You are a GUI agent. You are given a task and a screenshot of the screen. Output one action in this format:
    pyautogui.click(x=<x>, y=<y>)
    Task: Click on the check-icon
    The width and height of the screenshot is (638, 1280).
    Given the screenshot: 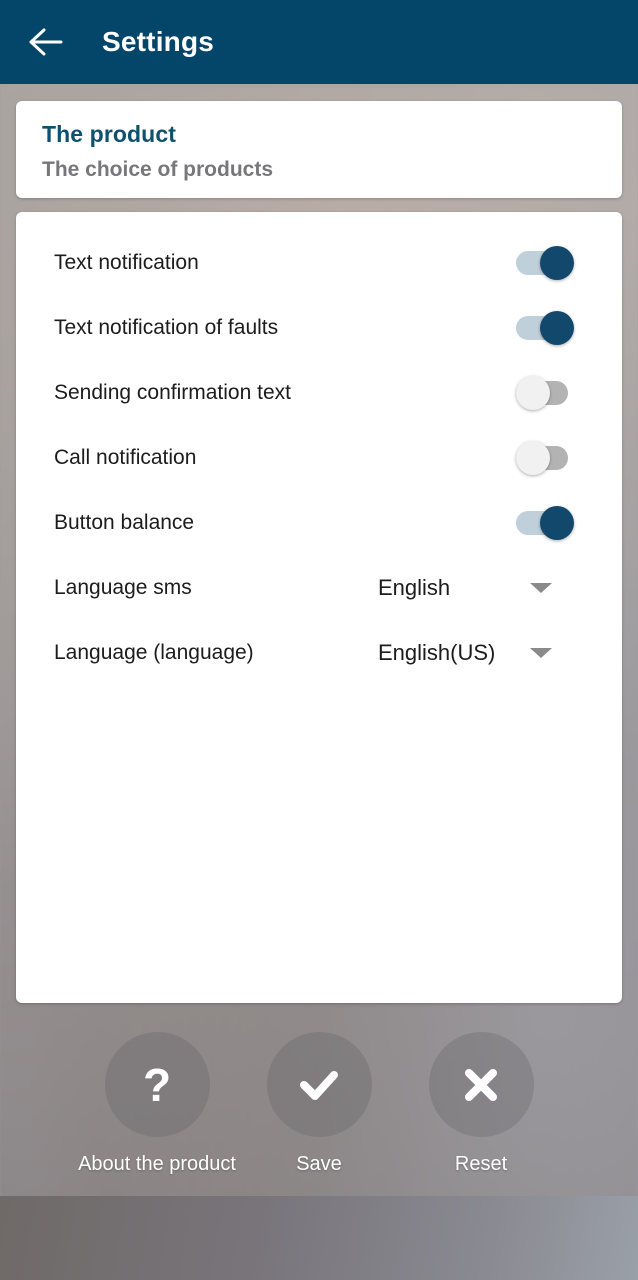 What is the action you would take?
    pyautogui.click(x=319, y=1085)
    